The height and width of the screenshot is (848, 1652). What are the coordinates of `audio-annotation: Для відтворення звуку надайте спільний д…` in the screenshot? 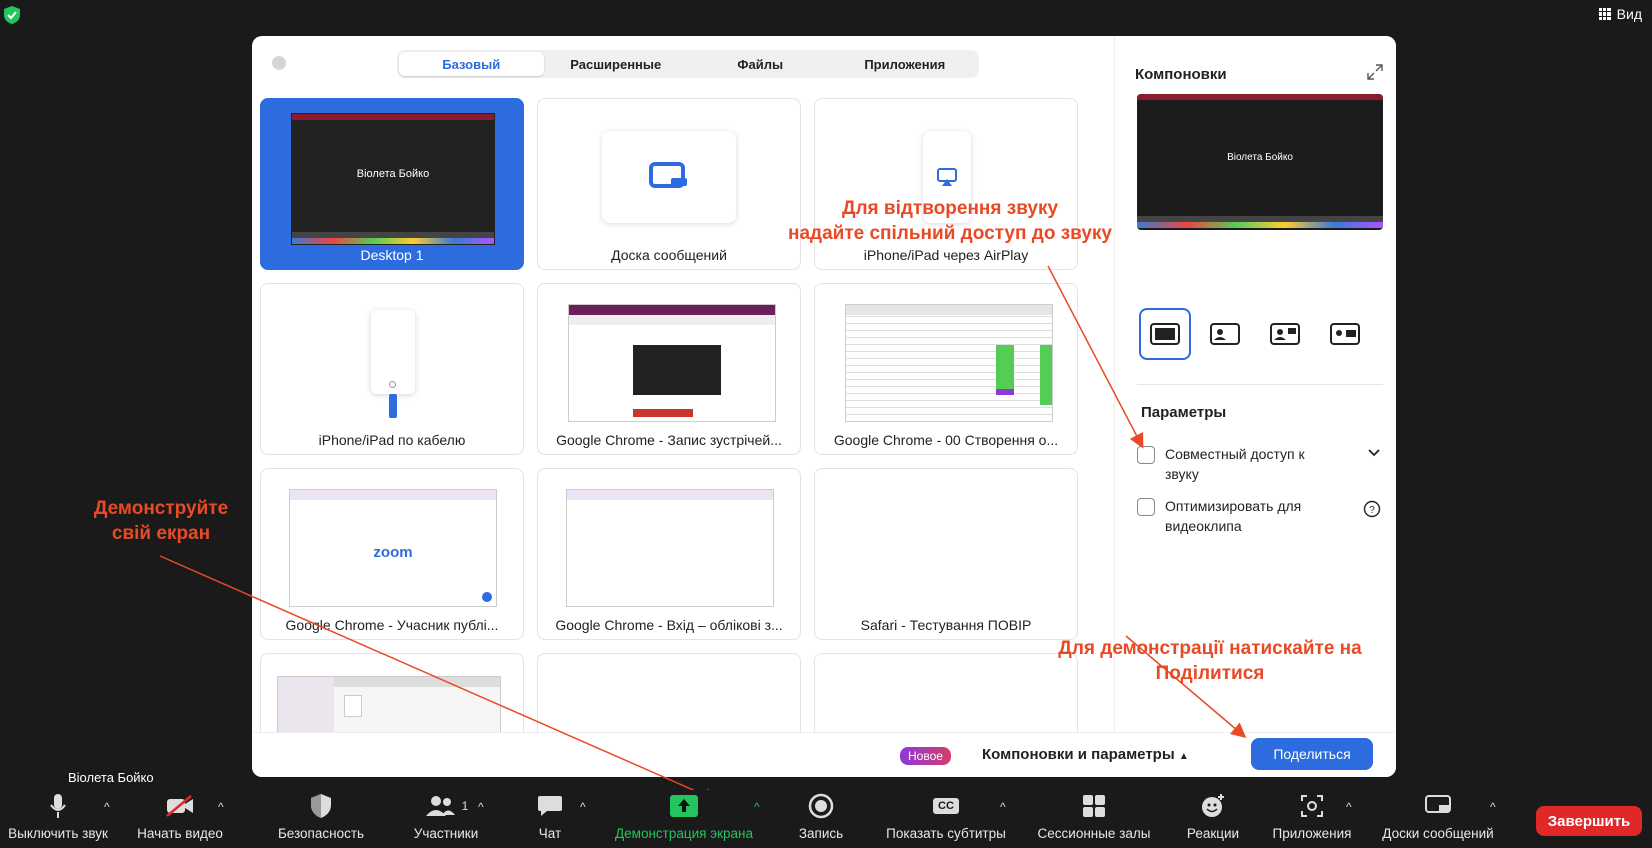 It's located at (950, 221).